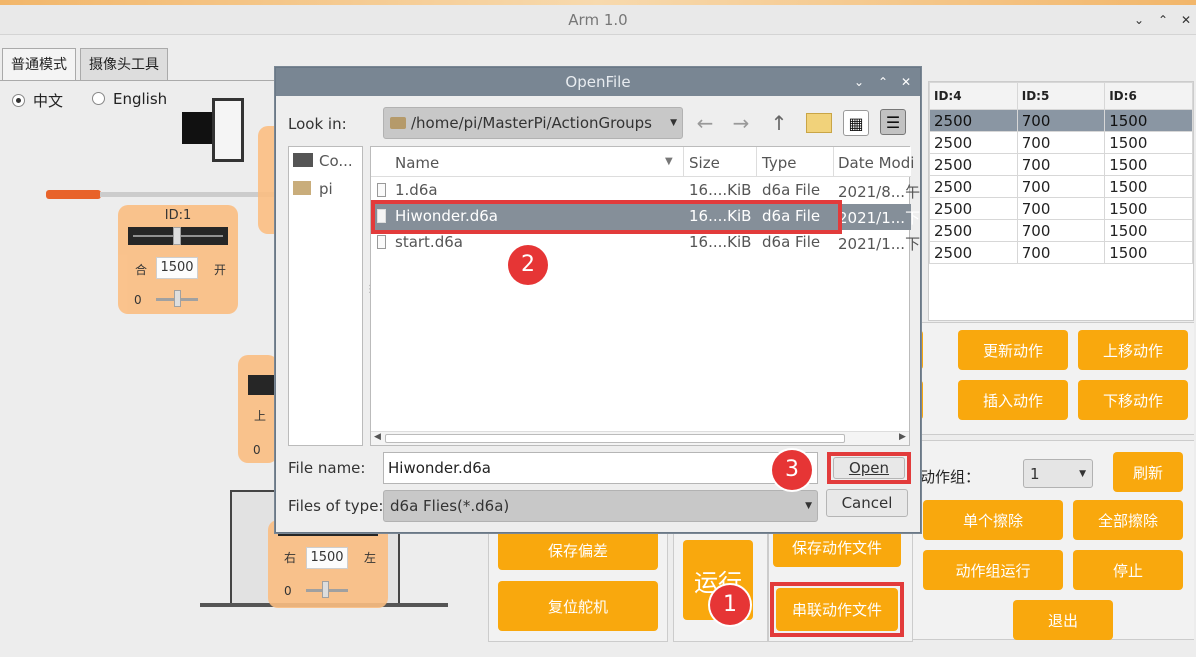  What do you see at coordinates (1013, 400) in the screenshot?
I see `insert-action-button: 插入动作` at bounding box center [1013, 400].